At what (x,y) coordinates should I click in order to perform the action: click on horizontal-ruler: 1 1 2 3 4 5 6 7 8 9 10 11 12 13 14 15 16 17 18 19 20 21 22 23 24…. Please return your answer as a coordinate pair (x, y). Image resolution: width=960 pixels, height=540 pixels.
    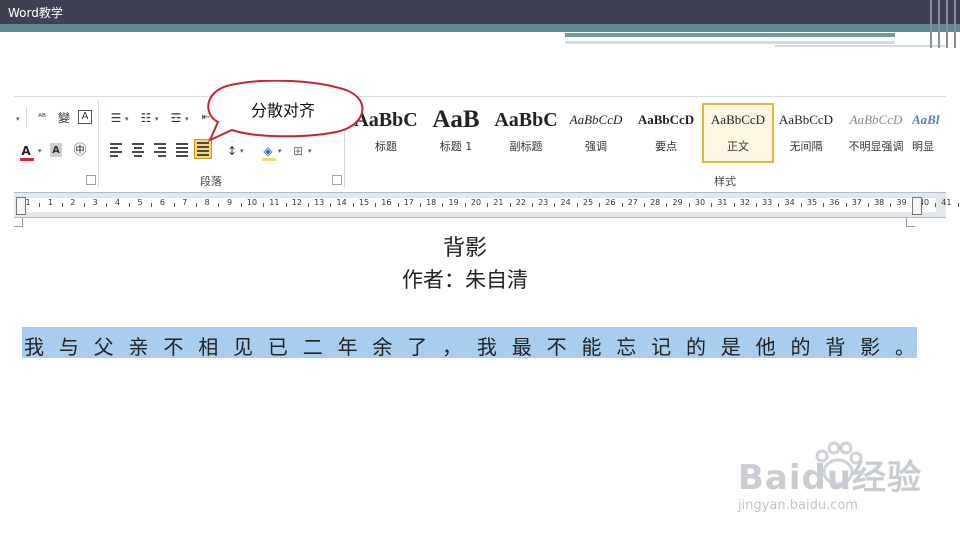
    Looking at the image, I should click on (486, 205).